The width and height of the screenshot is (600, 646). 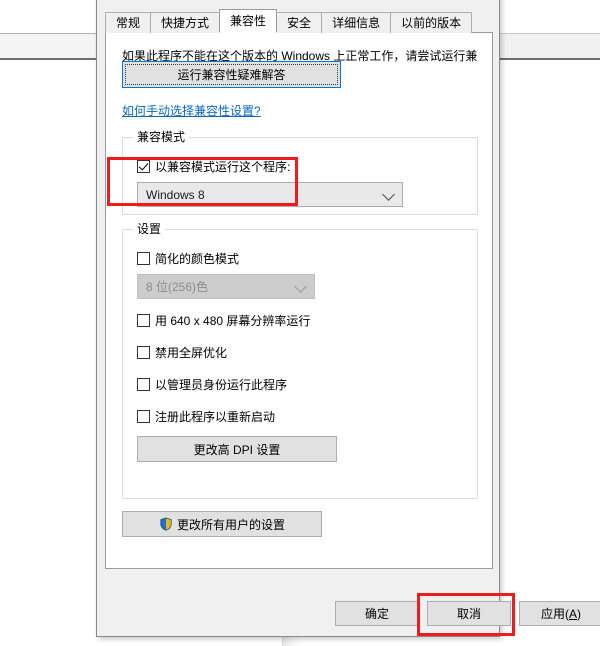 I want to click on change-high-dpi-settings-button: 更改高 DPI 设置, so click(x=237, y=449).